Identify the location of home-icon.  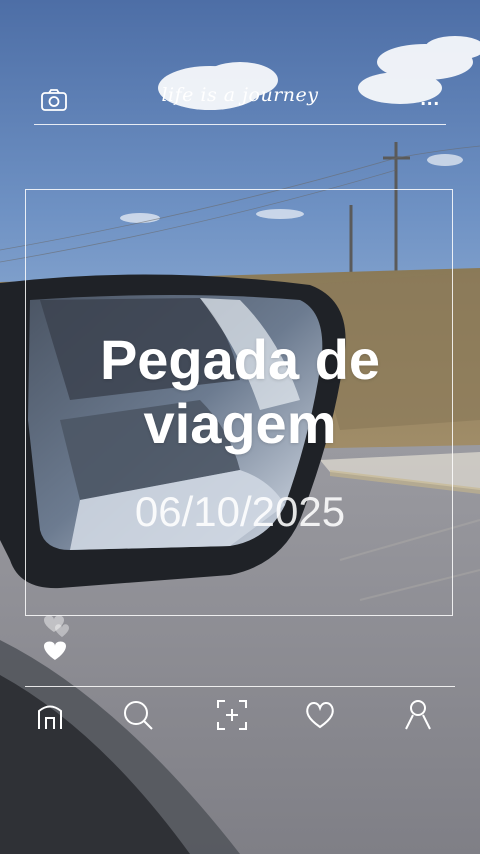
(50, 715).